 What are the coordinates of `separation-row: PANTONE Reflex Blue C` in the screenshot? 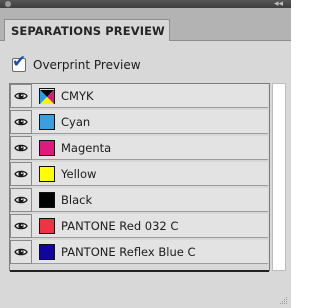 It's located at (139, 252).